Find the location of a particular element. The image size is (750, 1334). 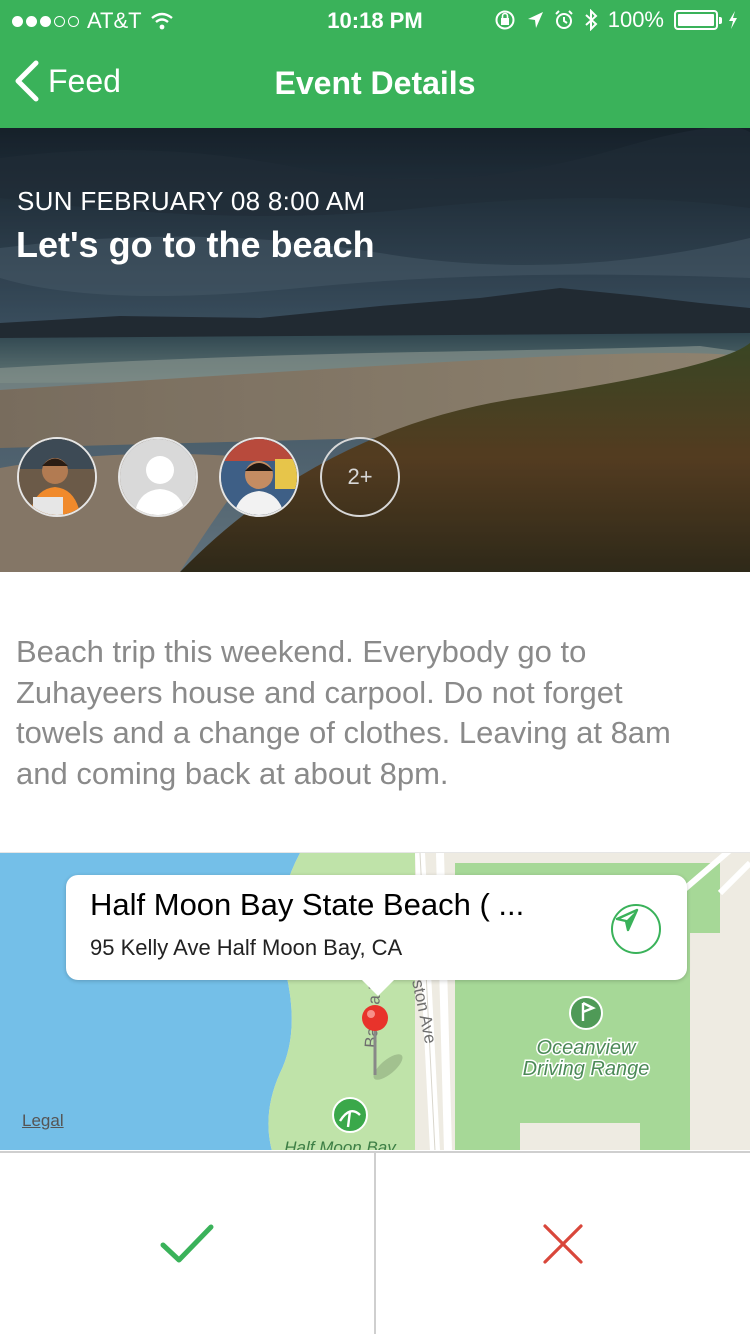

page-title: Event Details is located at coordinates (375, 83).